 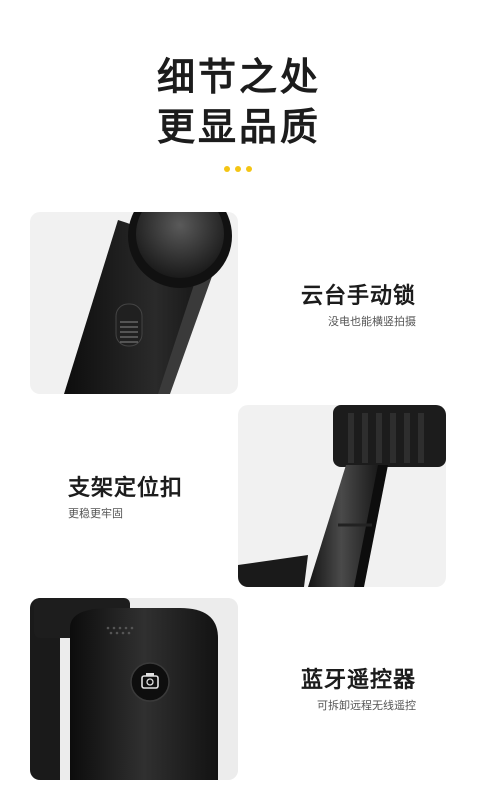 What do you see at coordinates (126, 488) in the screenshot?
I see `feature-title: 支架定位扣` at bounding box center [126, 488].